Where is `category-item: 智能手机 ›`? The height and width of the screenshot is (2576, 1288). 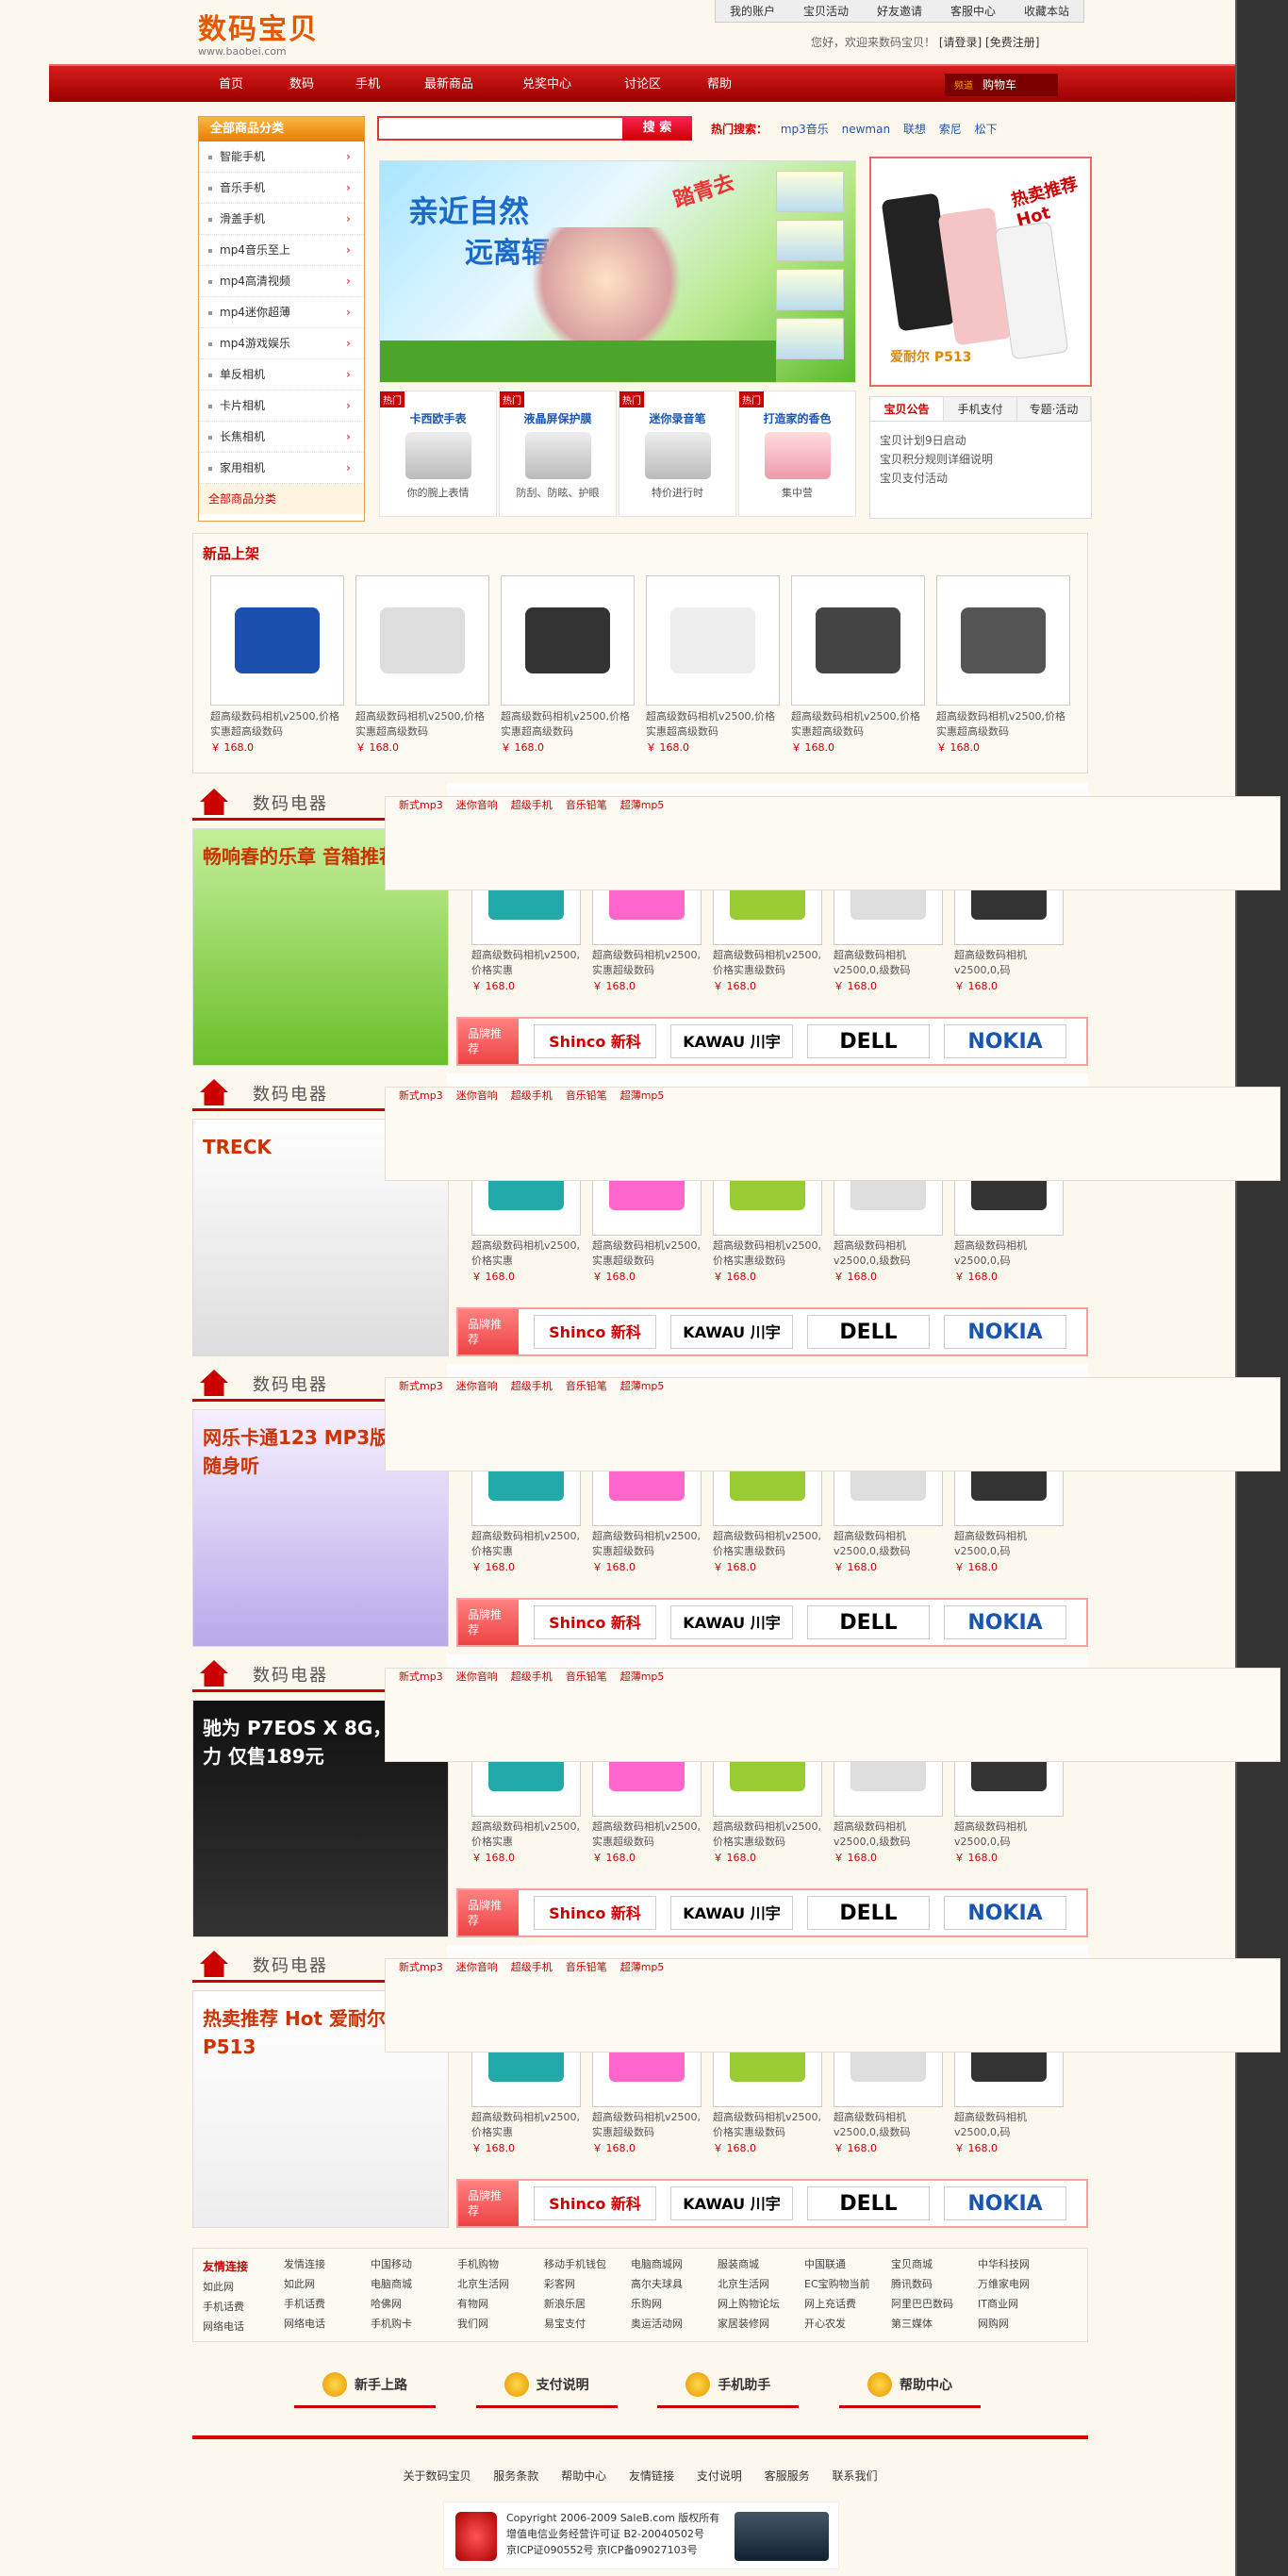
category-item: 智能手机 › is located at coordinates (281, 157).